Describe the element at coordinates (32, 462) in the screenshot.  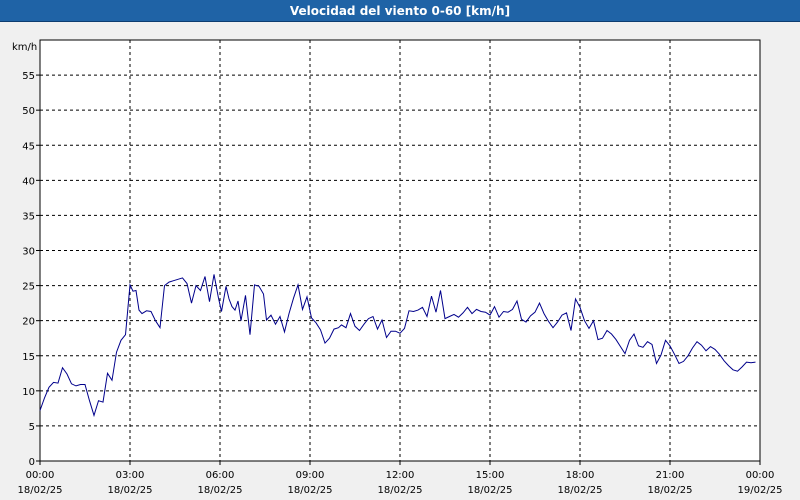
I see `y-tick-label: 0` at that location.